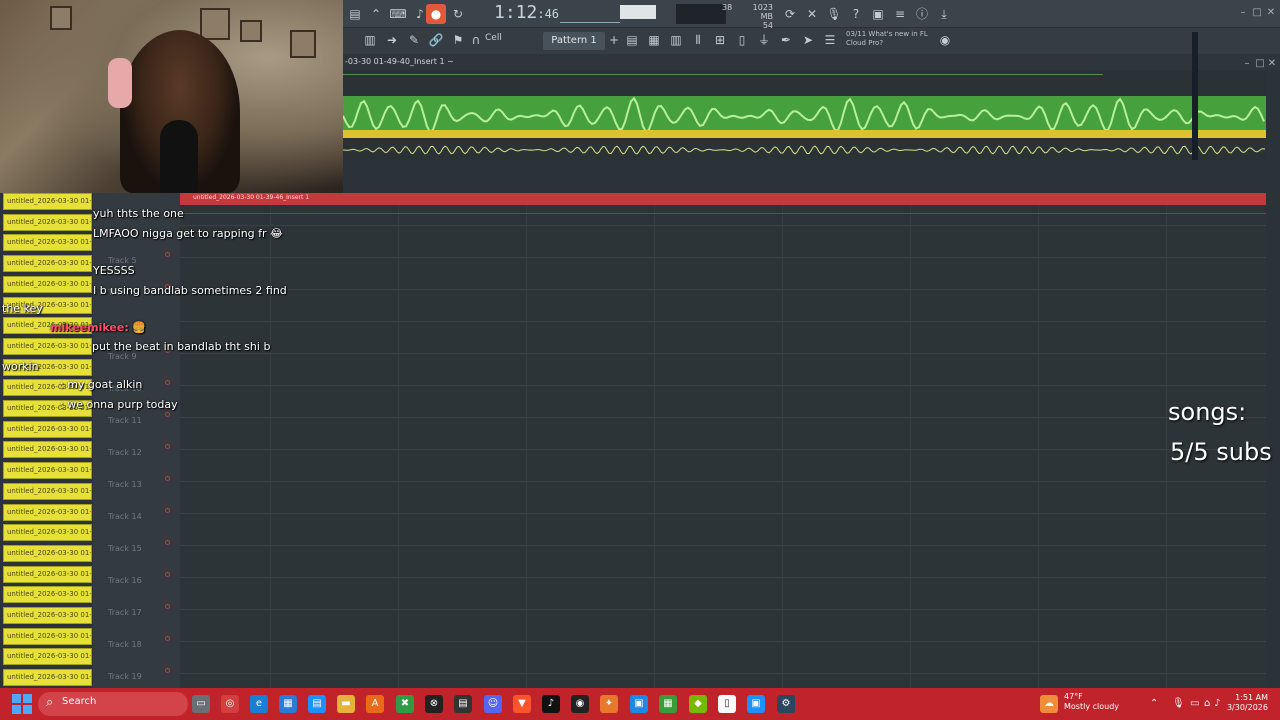  I want to click on track-label: Track 9, so click(122, 356).